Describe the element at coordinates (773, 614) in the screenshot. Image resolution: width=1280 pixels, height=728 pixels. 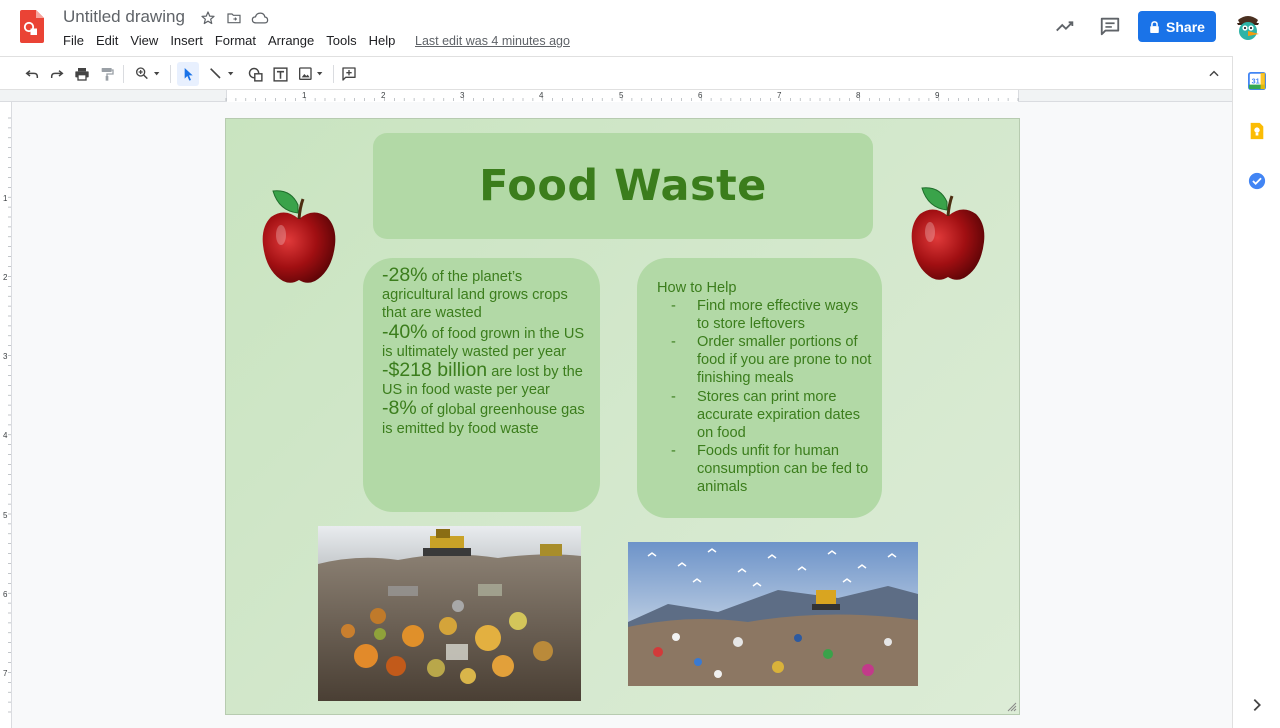
I see `landfill-photo-seagulls` at that location.